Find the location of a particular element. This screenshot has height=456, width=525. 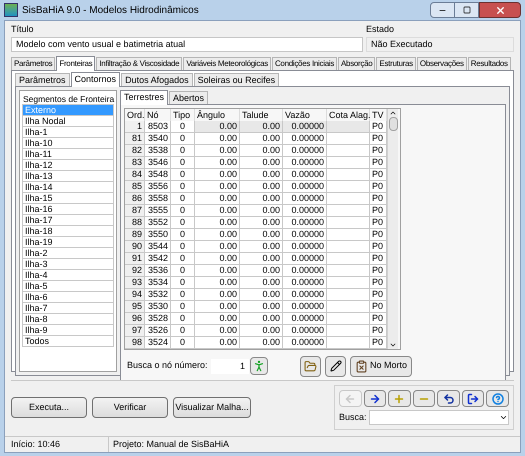

table-cell: 1 is located at coordinates (135, 126).